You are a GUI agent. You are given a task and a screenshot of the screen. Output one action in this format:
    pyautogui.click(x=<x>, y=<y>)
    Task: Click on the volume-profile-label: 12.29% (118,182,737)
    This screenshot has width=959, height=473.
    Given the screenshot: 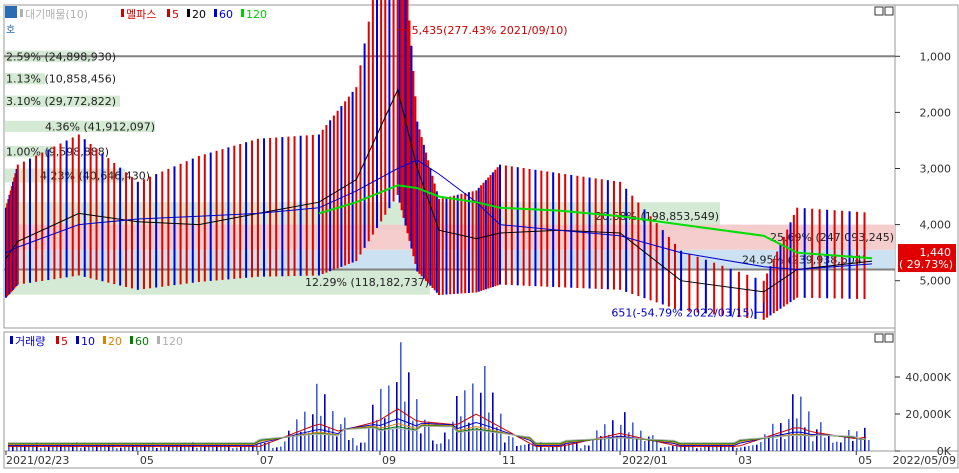 What is the action you would take?
    pyautogui.click(x=367, y=282)
    